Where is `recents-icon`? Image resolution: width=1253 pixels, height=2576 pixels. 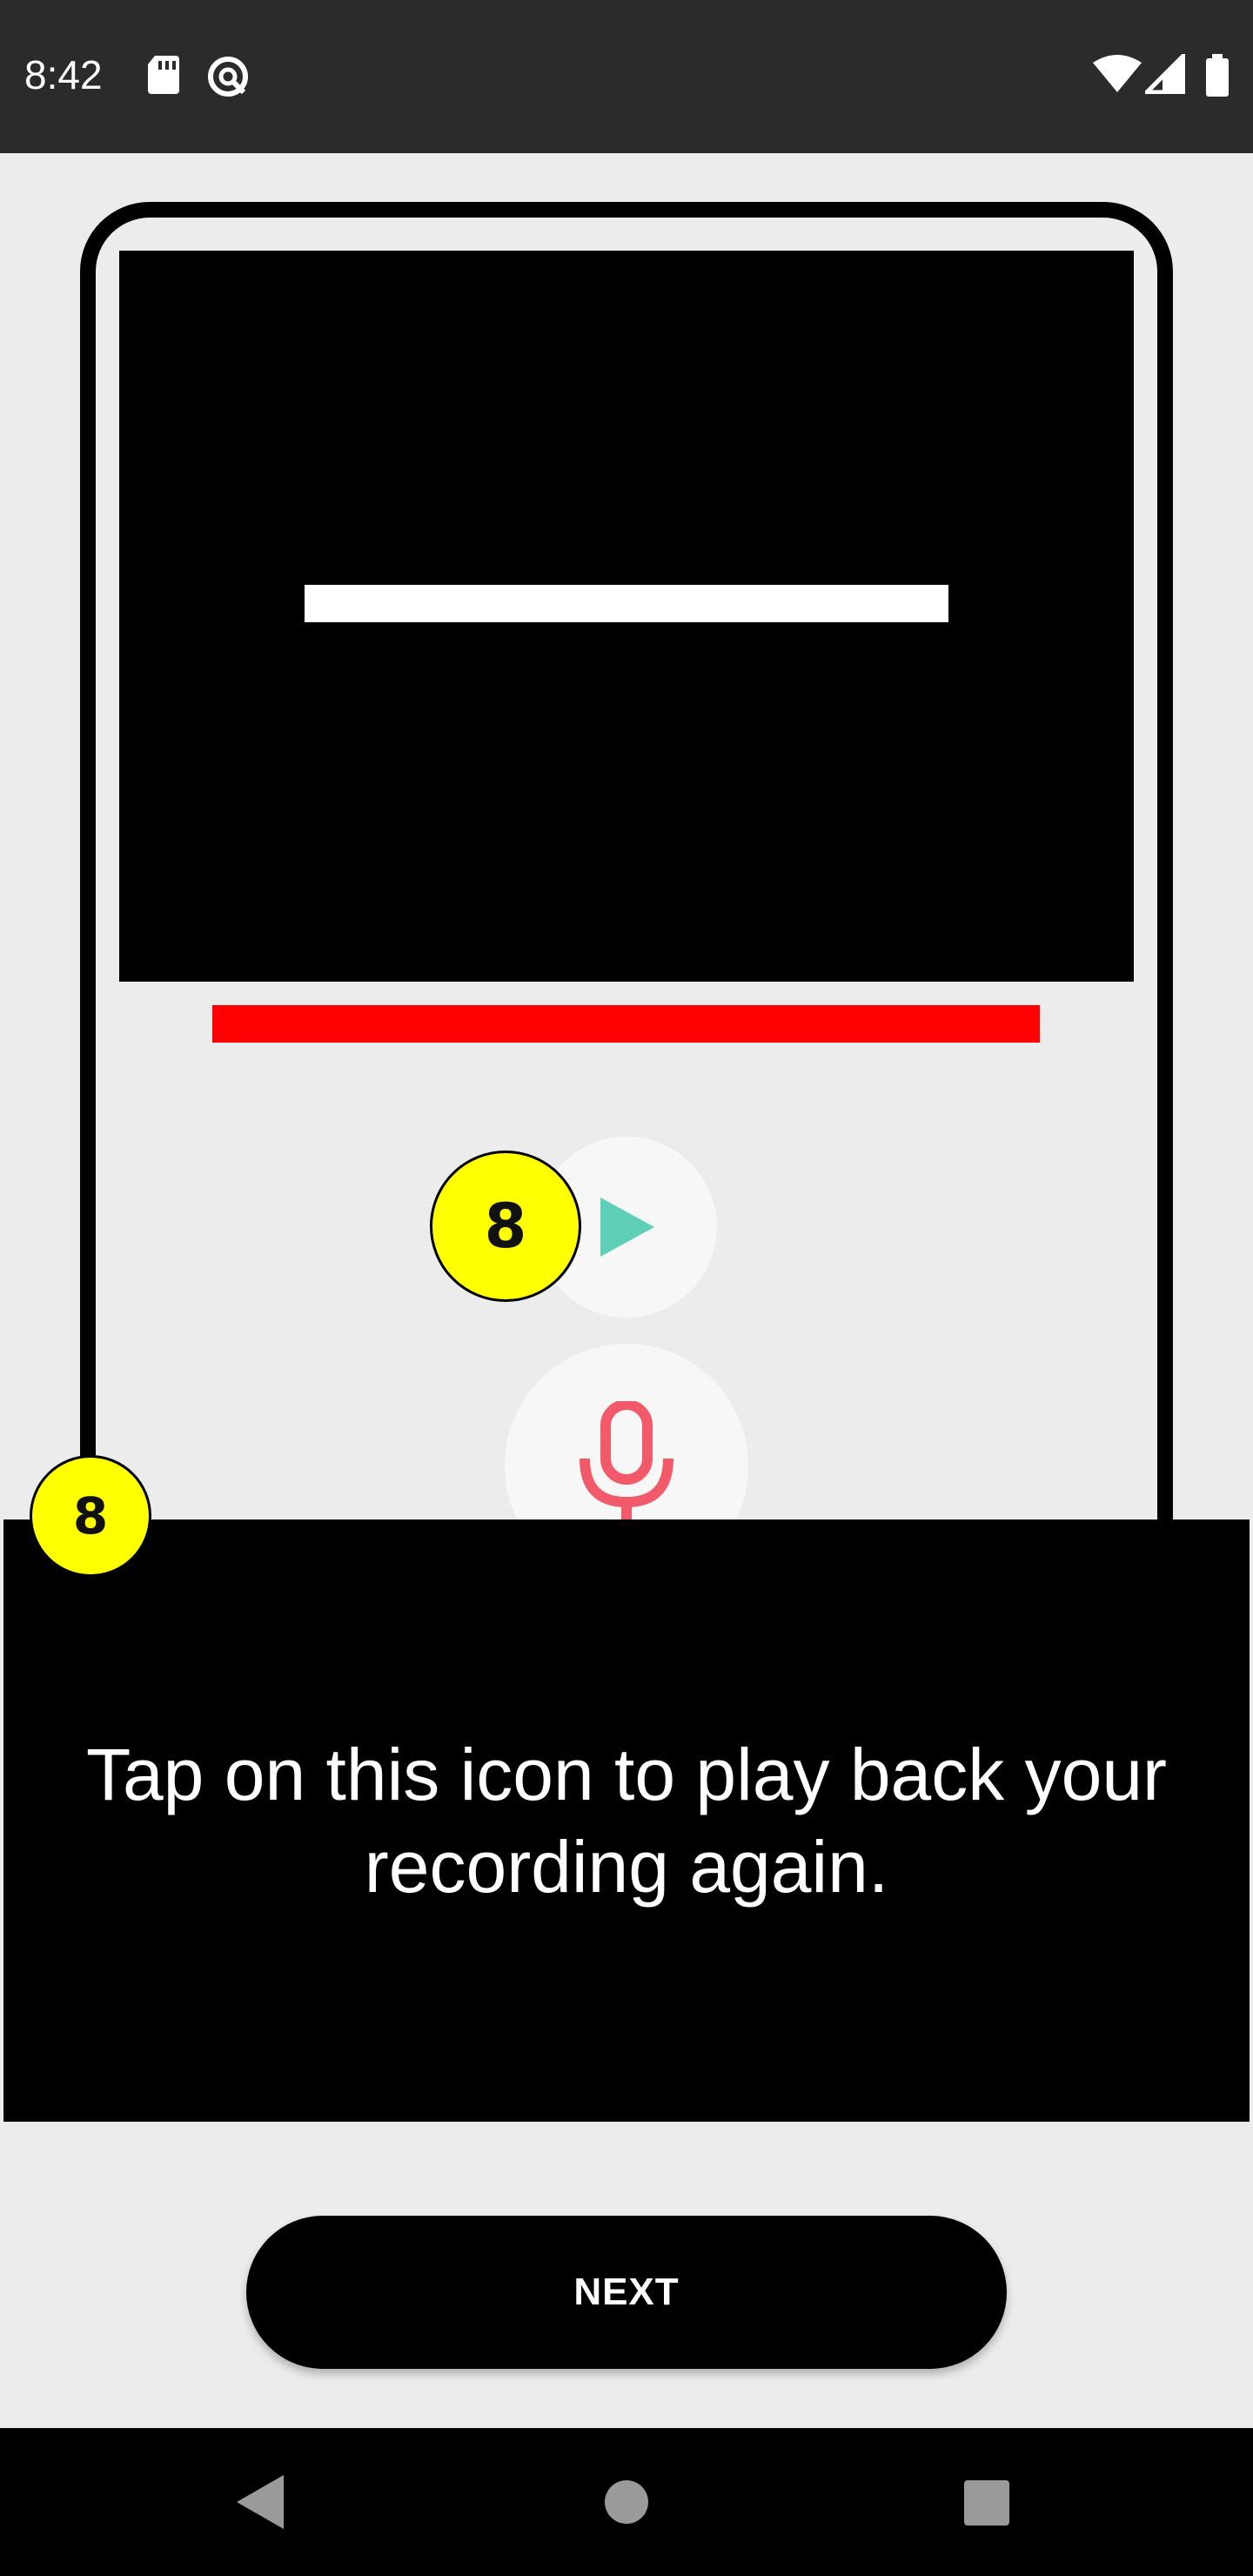 recents-icon is located at coordinates (986, 2503).